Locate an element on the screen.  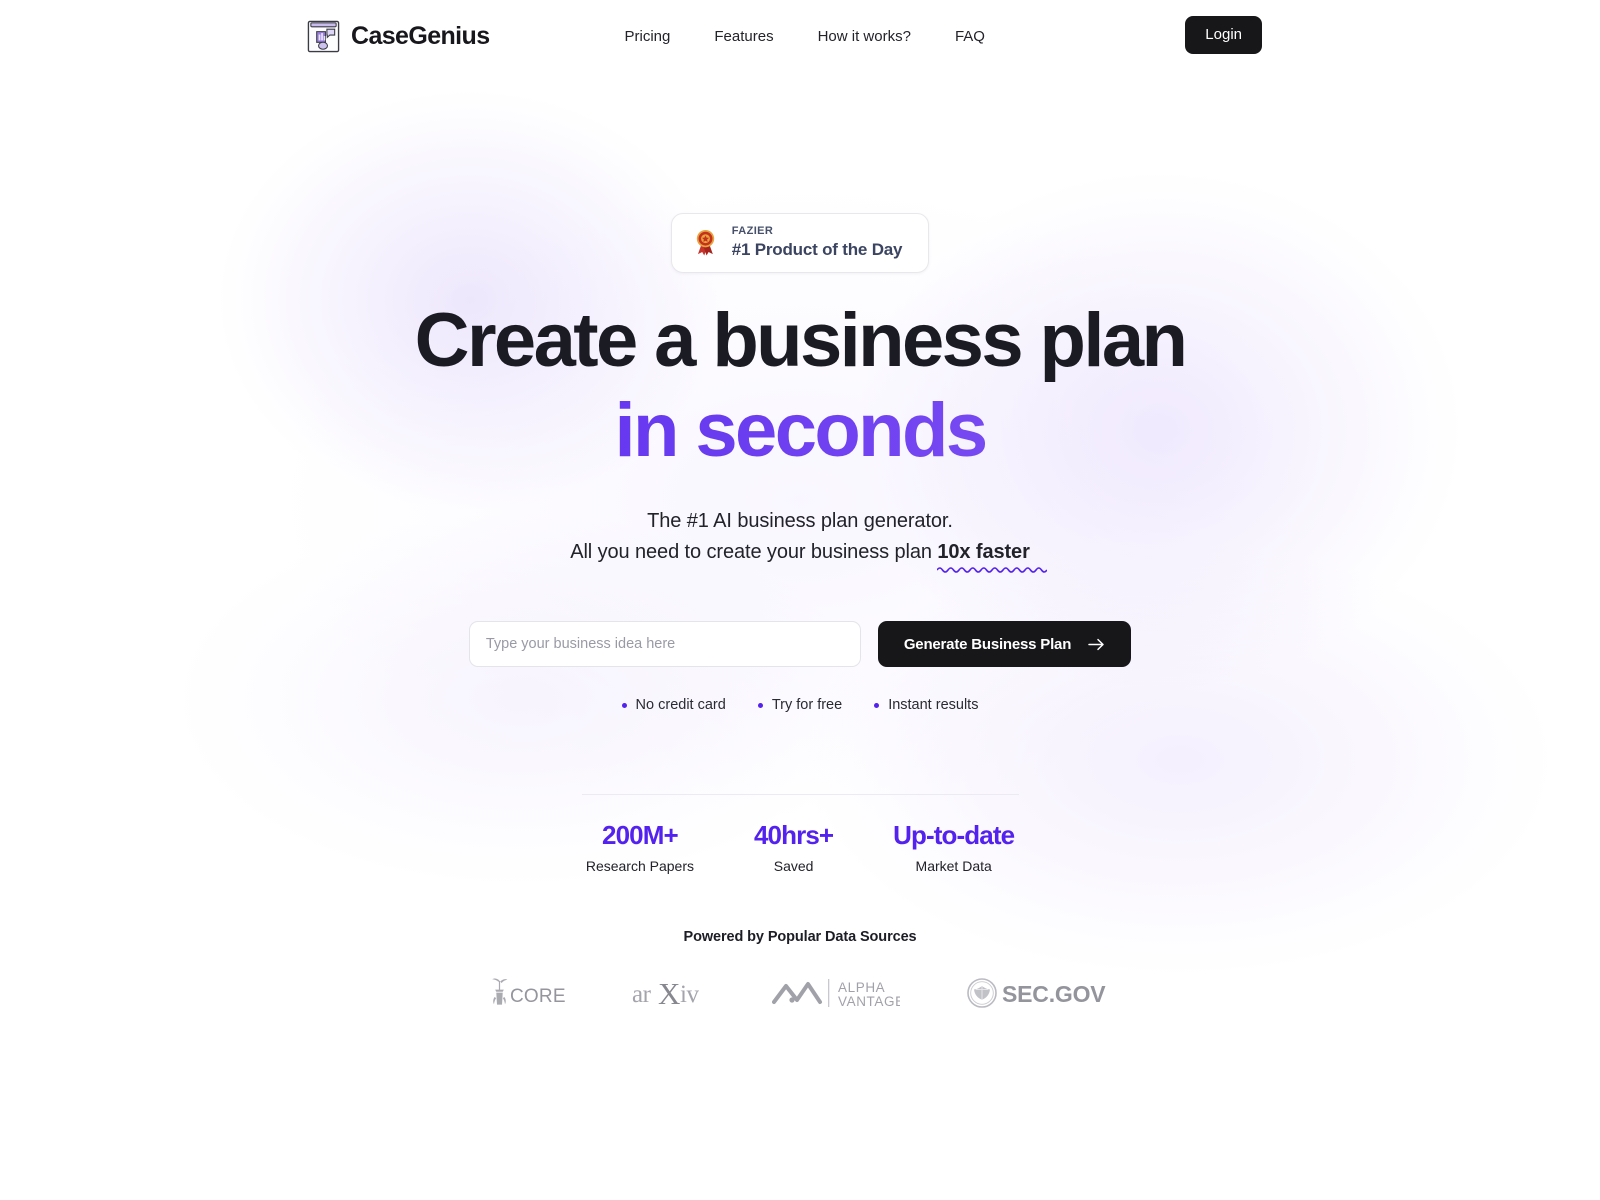
core-logo: CORE is located at coordinates (529, 992).